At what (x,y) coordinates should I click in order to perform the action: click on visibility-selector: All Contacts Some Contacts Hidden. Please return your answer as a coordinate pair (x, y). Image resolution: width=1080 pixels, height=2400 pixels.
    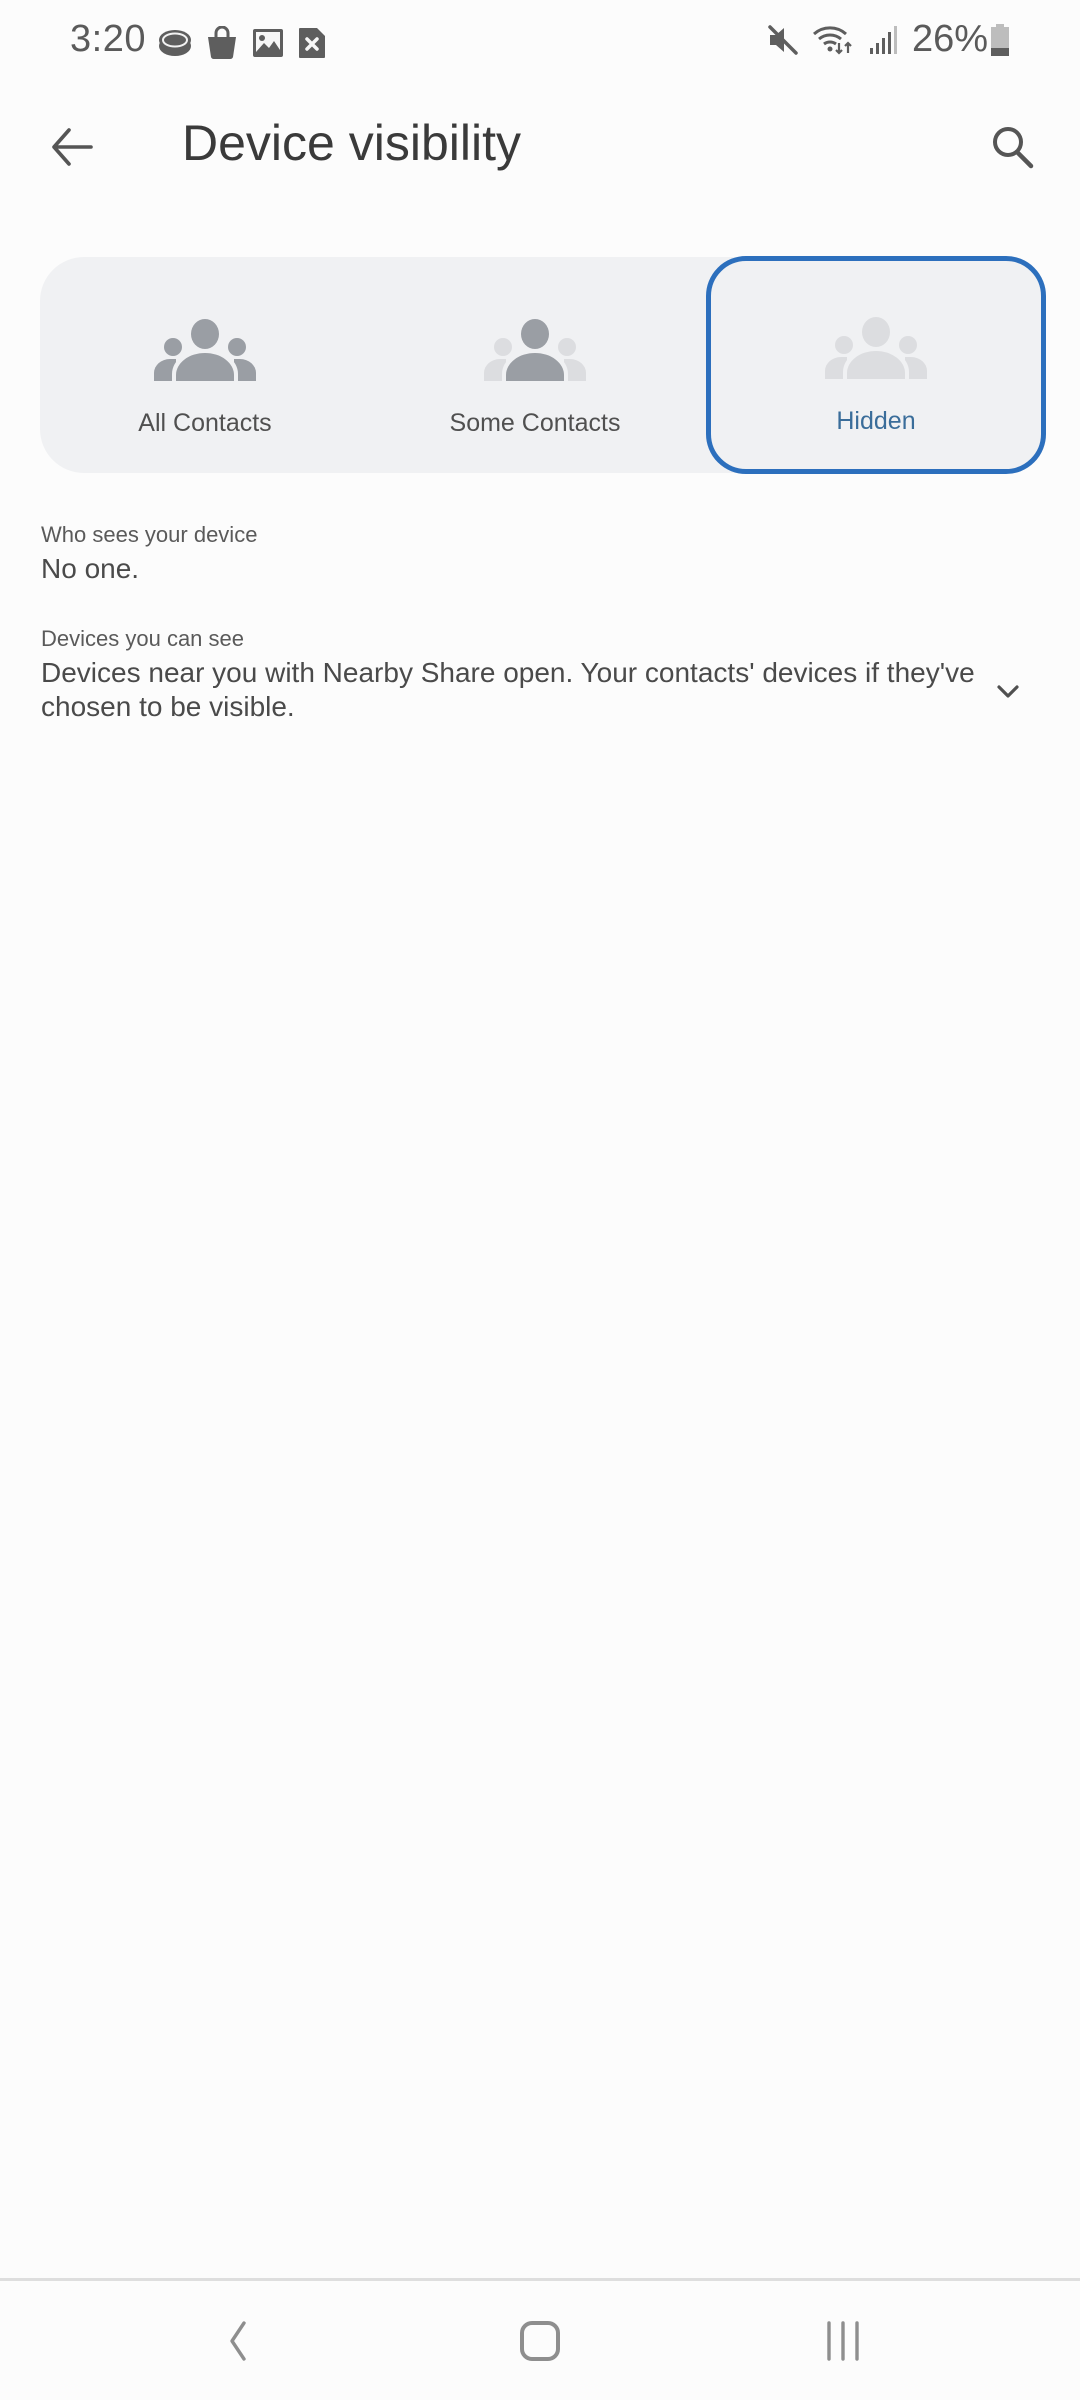
    Looking at the image, I should click on (543, 365).